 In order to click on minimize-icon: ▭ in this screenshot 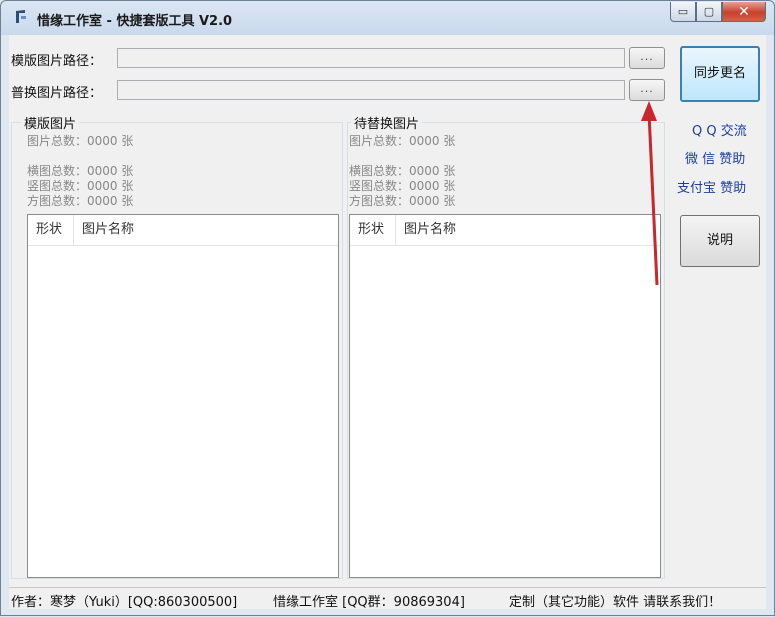, I will do `click(683, 11)`.